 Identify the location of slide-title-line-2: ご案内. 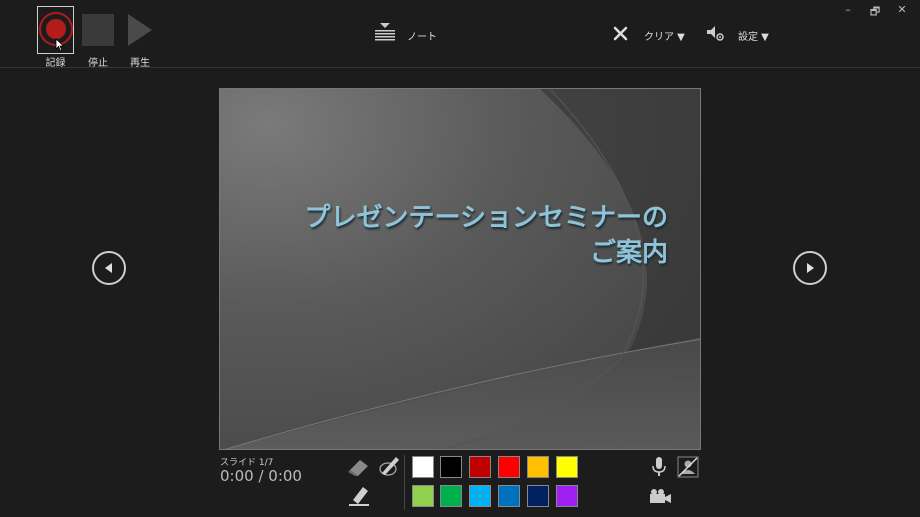
(628, 253).